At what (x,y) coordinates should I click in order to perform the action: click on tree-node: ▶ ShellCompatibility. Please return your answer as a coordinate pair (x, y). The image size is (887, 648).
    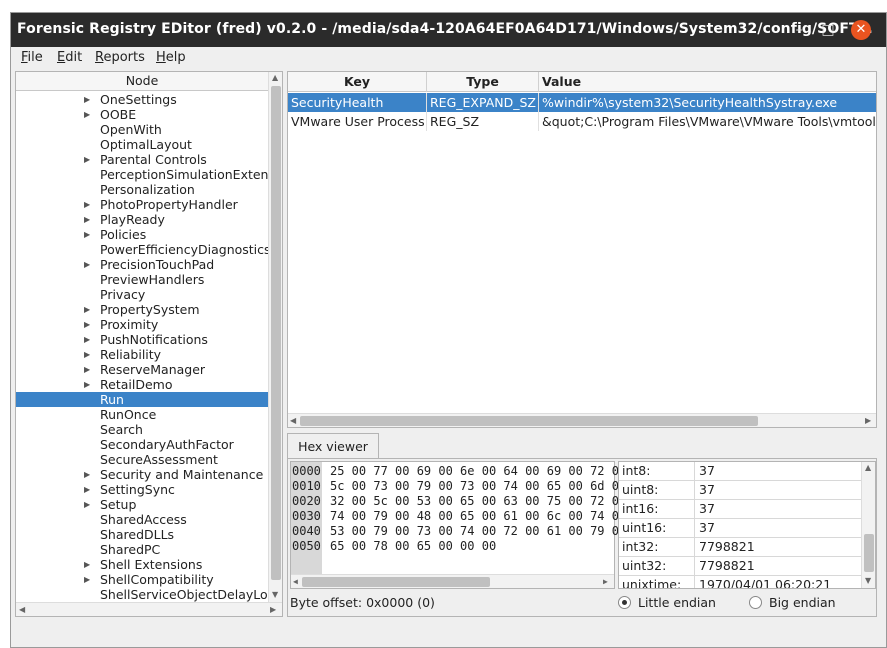
    Looking at the image, I should click on (142, 579).